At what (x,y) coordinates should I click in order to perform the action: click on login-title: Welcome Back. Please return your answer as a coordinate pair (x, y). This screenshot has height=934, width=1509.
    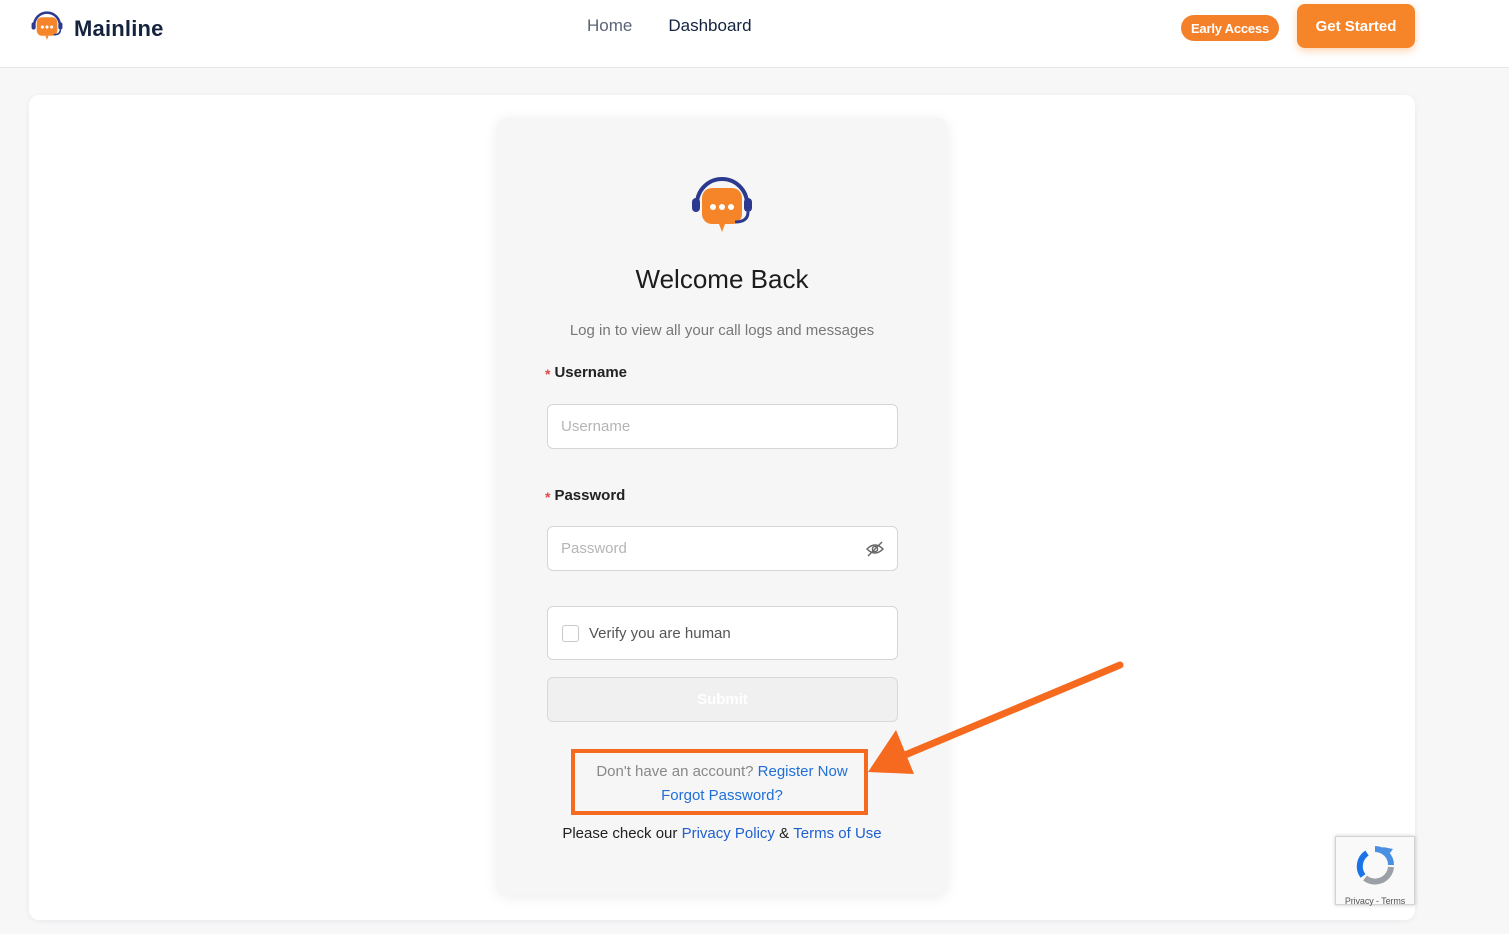
    Looking at the image, I should click on (722, 279).